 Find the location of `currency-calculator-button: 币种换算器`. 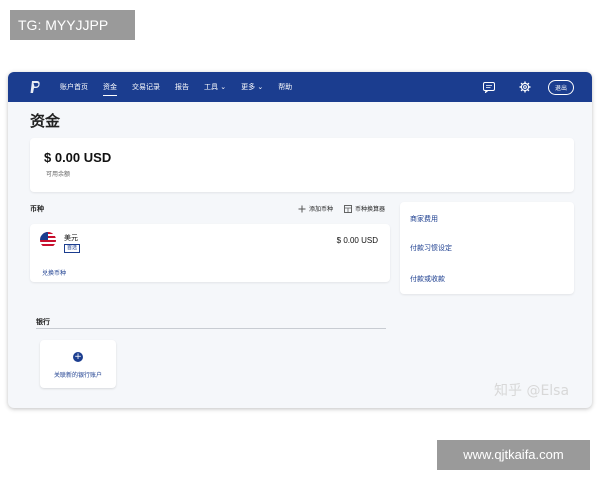

currency-calculator-button: 币种换算器 is located at coordinates (364, 208).